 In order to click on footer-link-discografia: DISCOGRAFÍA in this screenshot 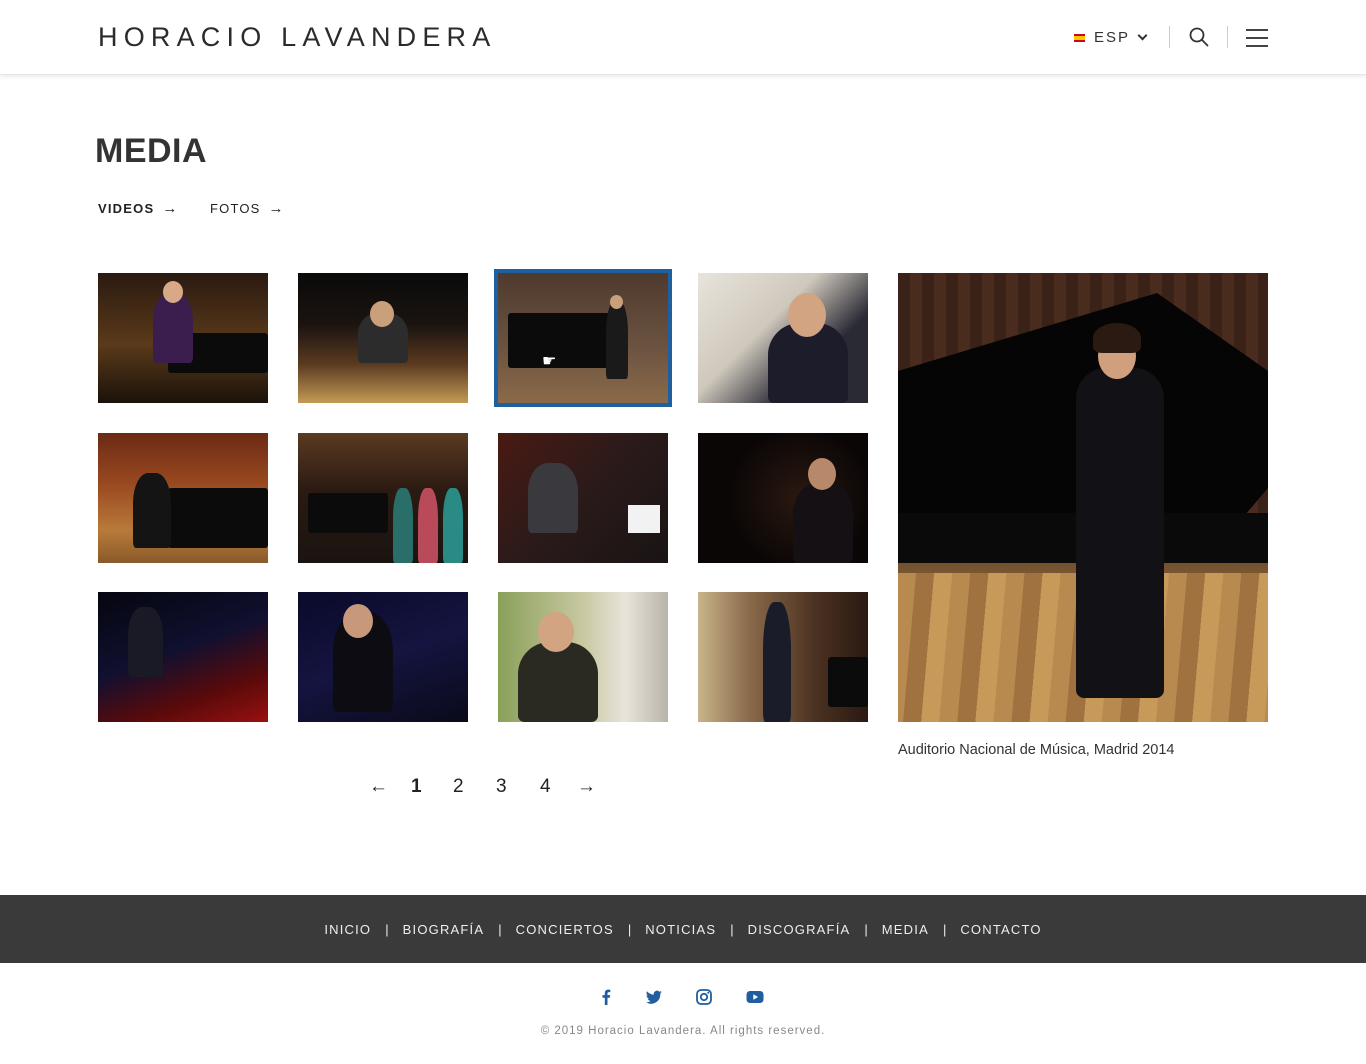, I will do `click(799, 929)`.